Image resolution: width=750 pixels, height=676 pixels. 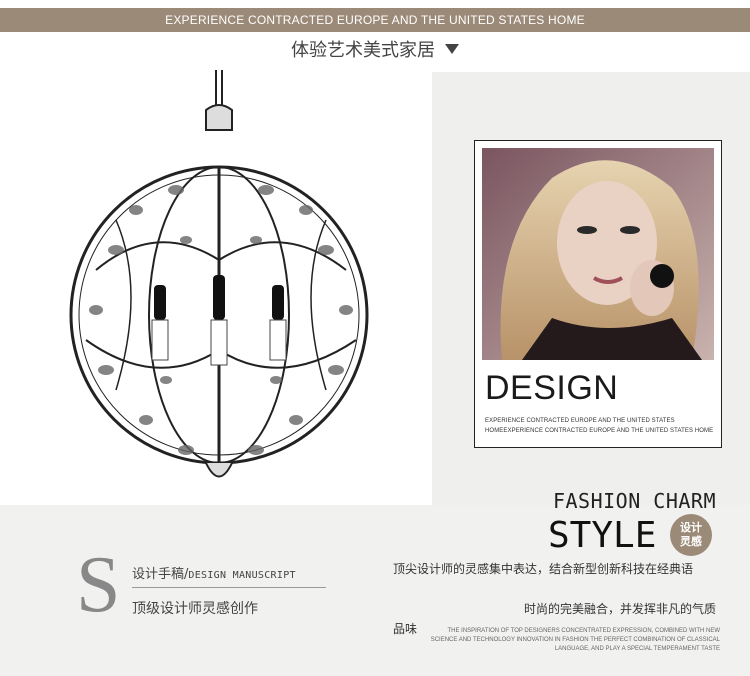 What do you see at coordinates (598, 254) in the screenshot?
I see `model-portrait-image` at bounding box center [598, 254].